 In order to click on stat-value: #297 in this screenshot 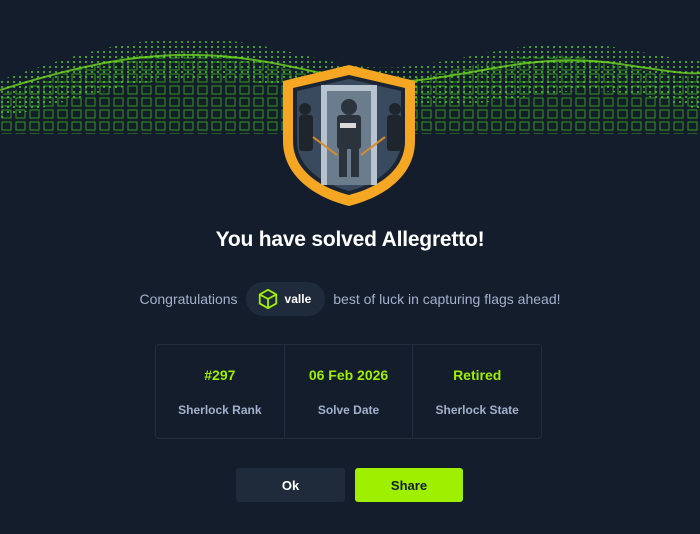, I will do `click(220, 374)`.